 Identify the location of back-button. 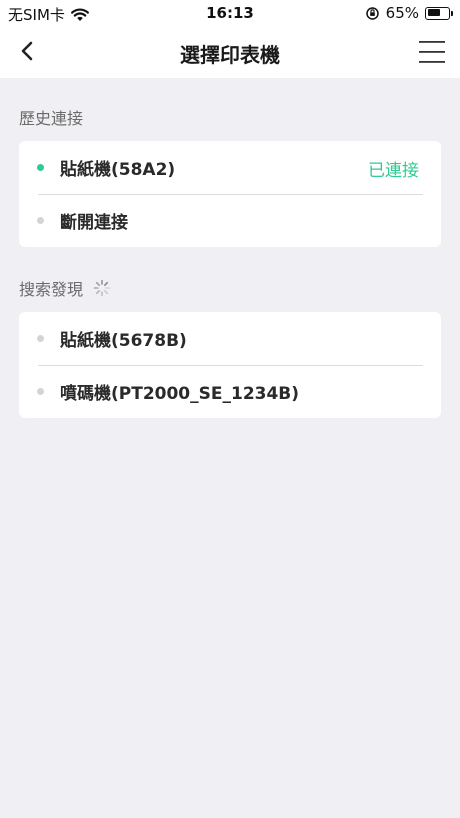
(28, 52).